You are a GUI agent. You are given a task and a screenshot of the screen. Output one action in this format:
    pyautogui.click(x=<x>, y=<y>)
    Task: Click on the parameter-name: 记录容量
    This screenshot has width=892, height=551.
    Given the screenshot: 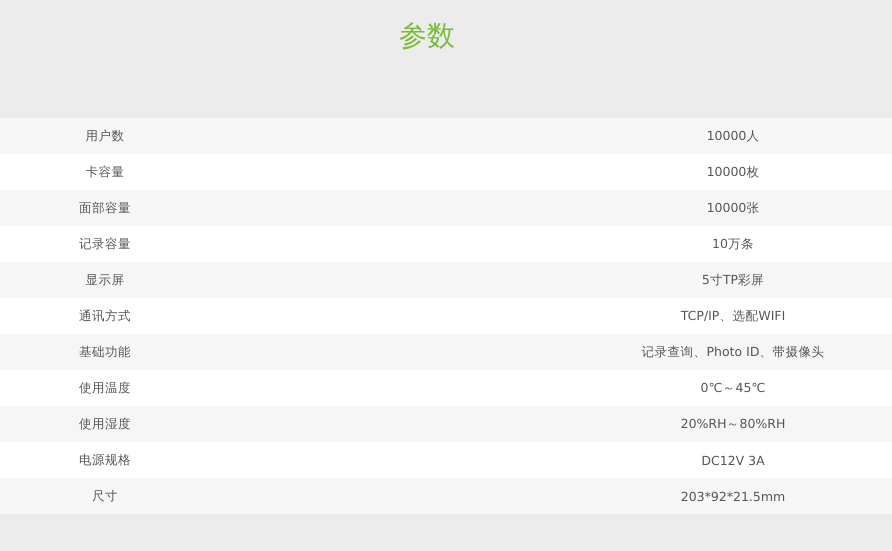 What is the action you would take?
    pyautogui.click(x=105, y=244)
    